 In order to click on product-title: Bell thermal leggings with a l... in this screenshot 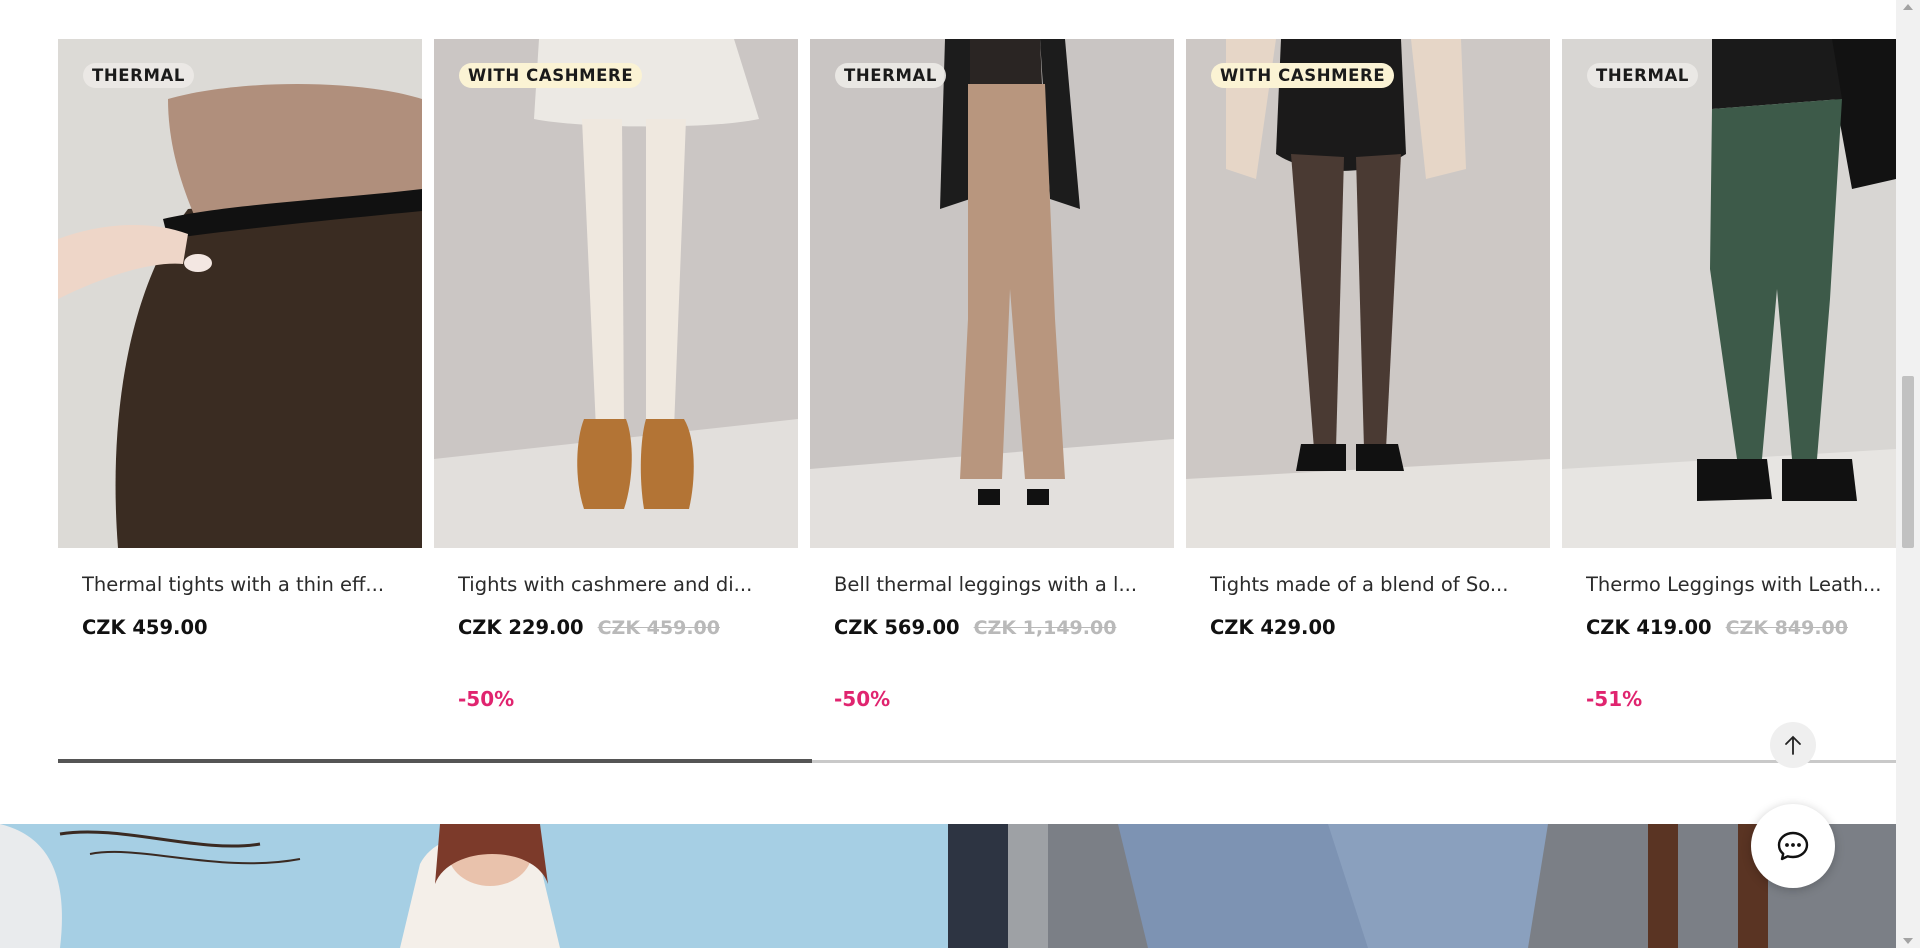, I will do `click(999, 584)`.